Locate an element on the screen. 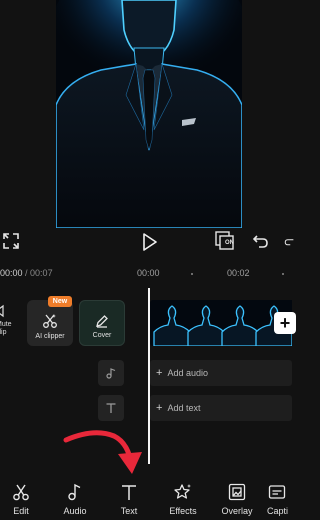  redo-icon is located at coordinates (289, 242).